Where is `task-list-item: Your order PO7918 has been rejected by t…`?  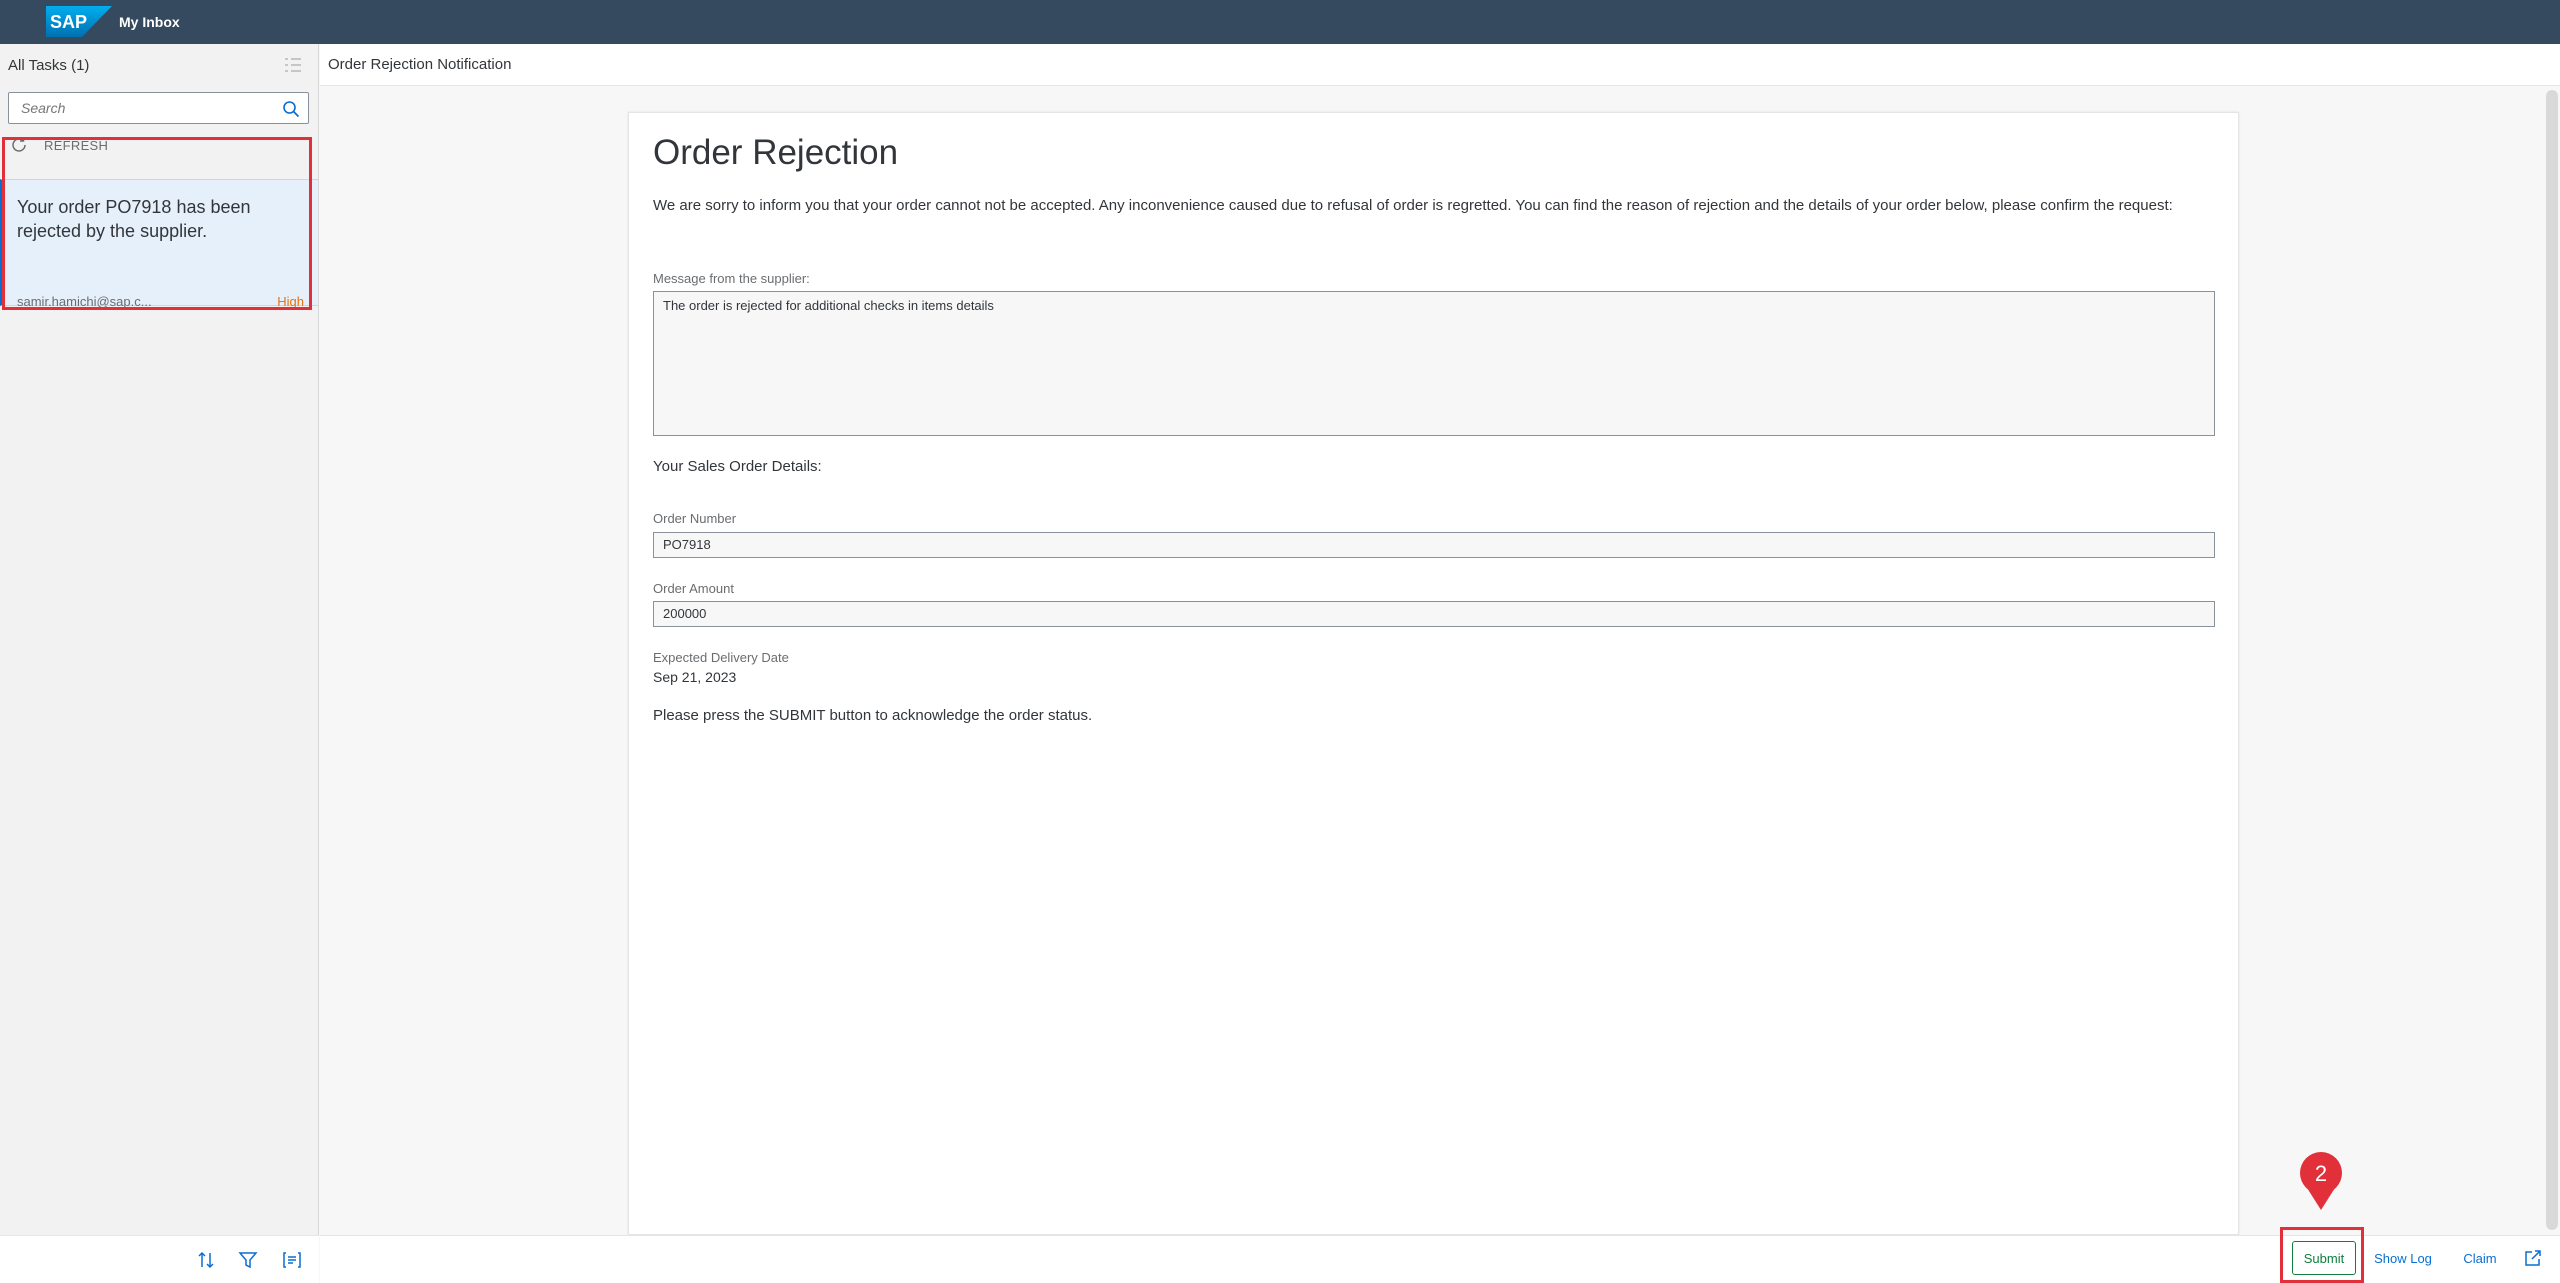 task-list-item: Your order PO7918 has been rejected by t… is located at coordinates (159, 244).